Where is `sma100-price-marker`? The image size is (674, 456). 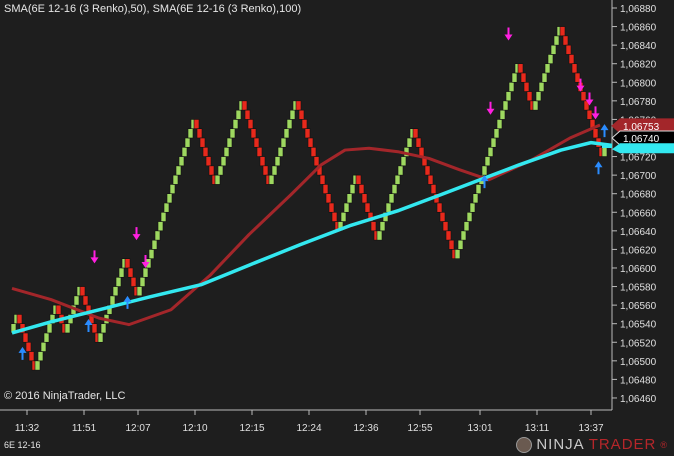
sma100-price-marker is located at coordinates (643, 148).